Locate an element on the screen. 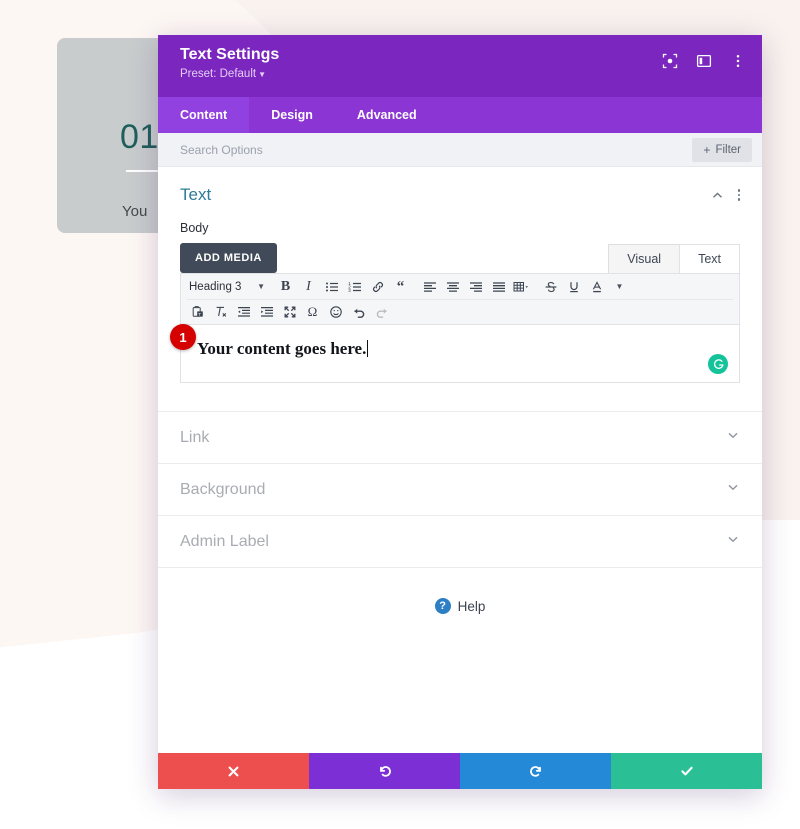 The image size is (800, 829). indent-icon is located at coordinates (266, 312).